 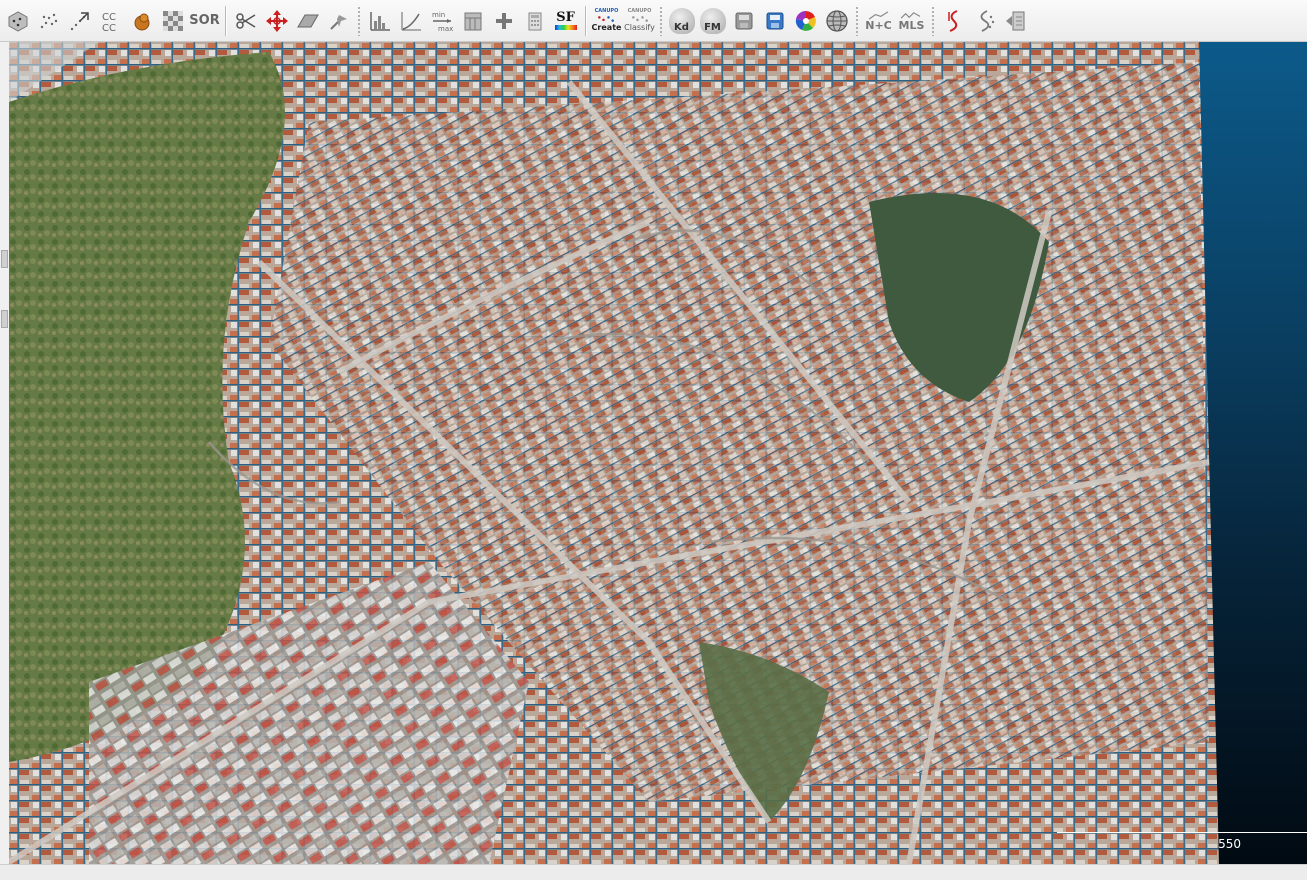 I want to click on pin-tool-icon, so click(x=338, y=22).